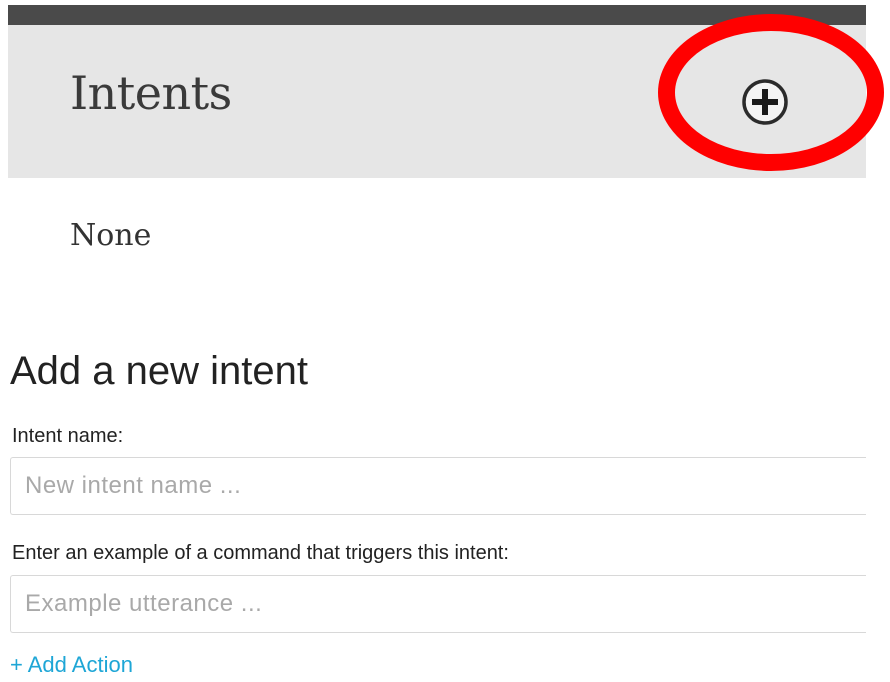  What do you see at coordinates (71, 665) in the screenshot?
I see `add-action-link: + Add Action` at bounding box center [71, 665].